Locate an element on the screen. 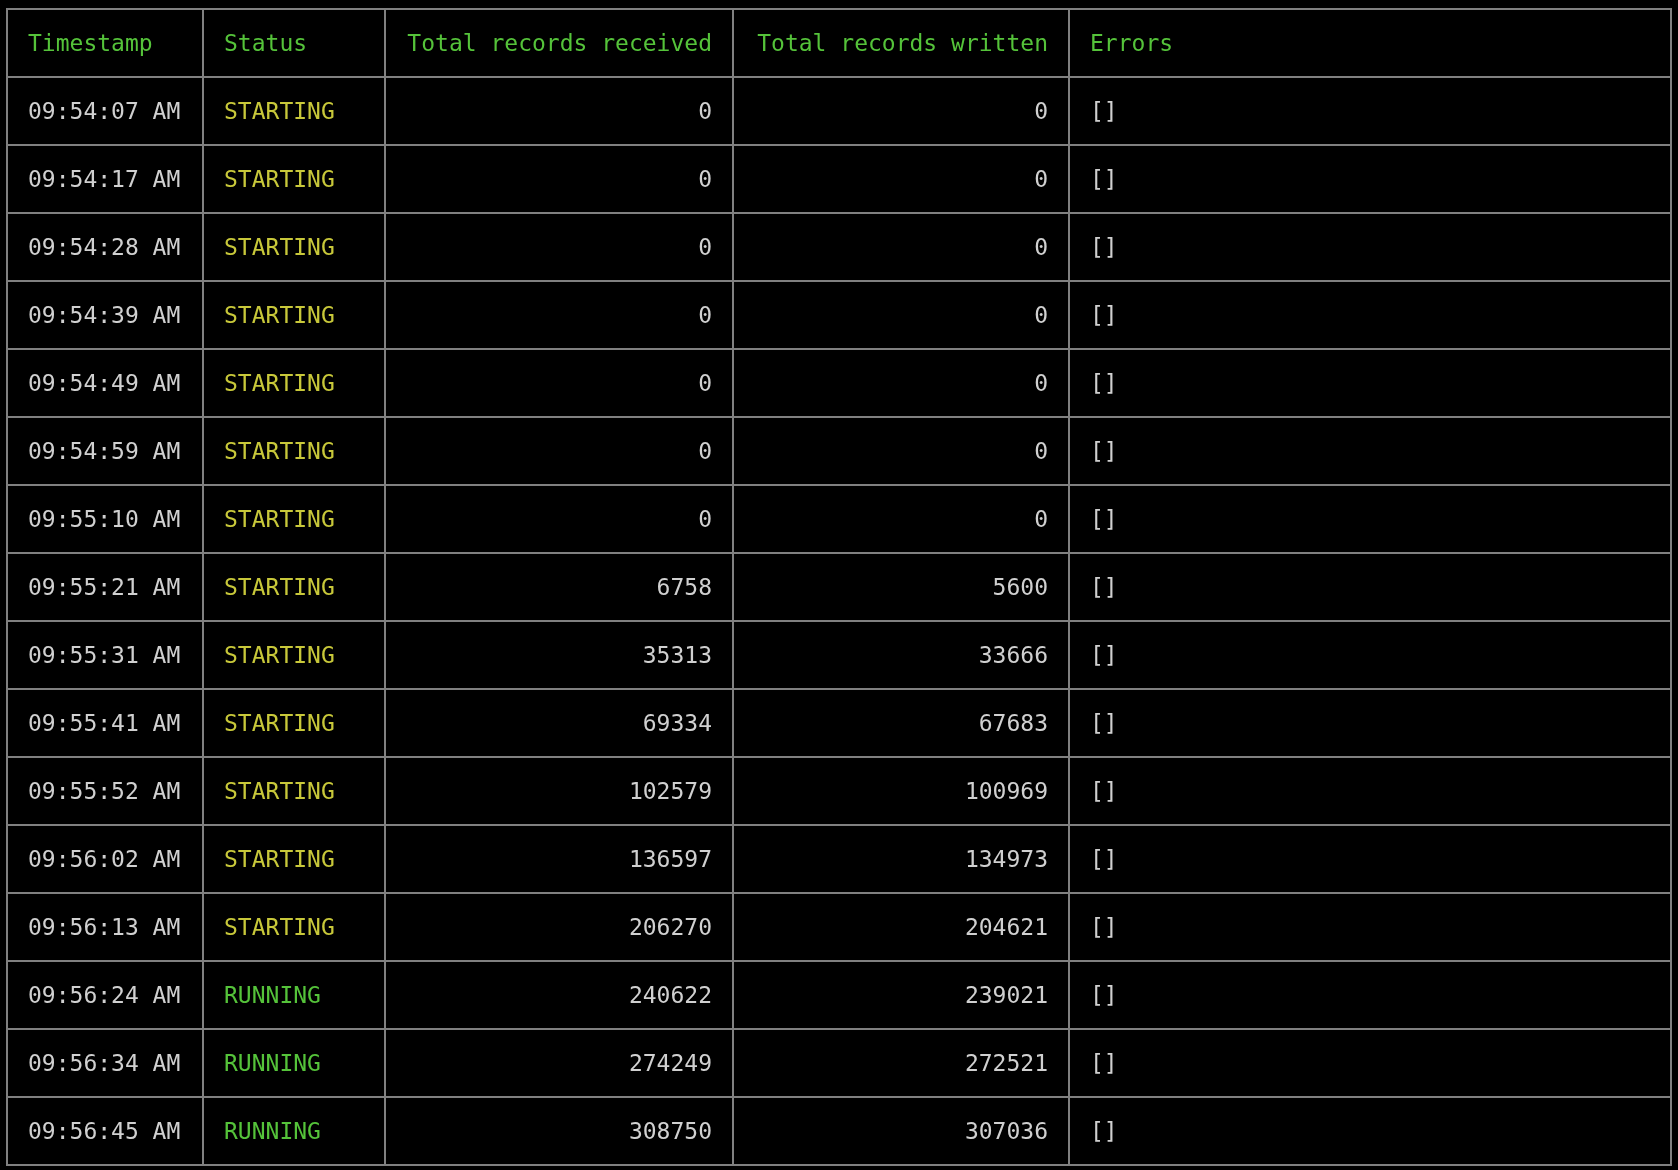 This screenshot has width=1678, height=1170. table-cell: 09:54:07 AM is located at coordinates (105, 111).